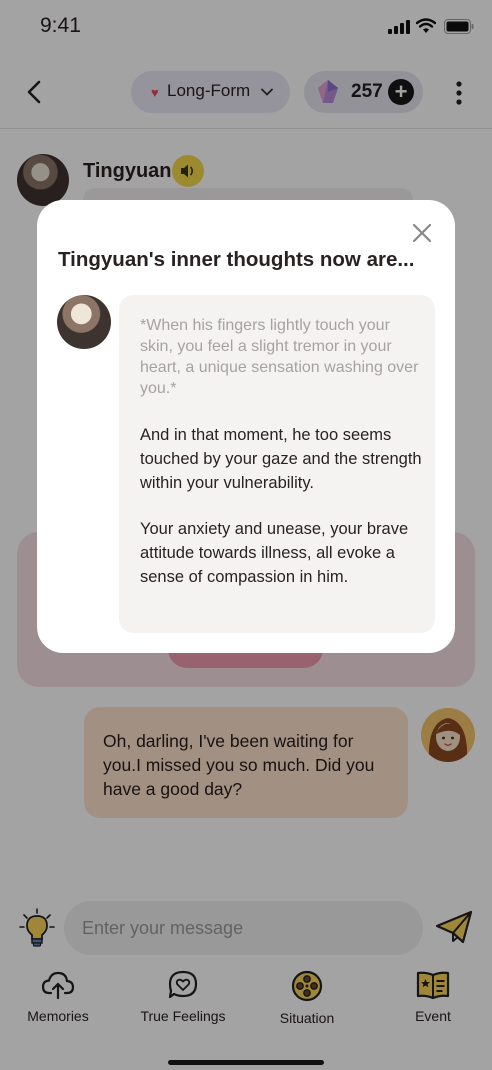  Describe the element at coordinates (84, 322) in the screenshot. I see `modal-character-avatar` at that location.